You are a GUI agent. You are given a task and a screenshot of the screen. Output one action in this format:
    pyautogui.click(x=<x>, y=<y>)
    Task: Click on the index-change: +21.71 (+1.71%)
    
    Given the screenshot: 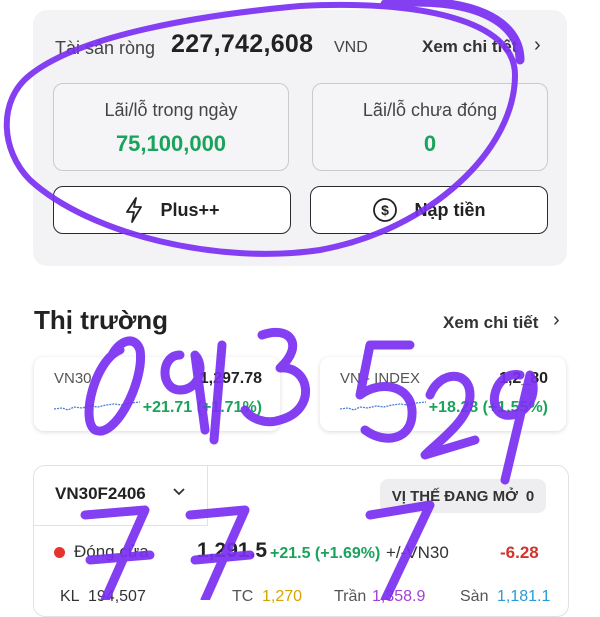 What is the action you would take?
    pyautogui.click(x=202, y=407)
    